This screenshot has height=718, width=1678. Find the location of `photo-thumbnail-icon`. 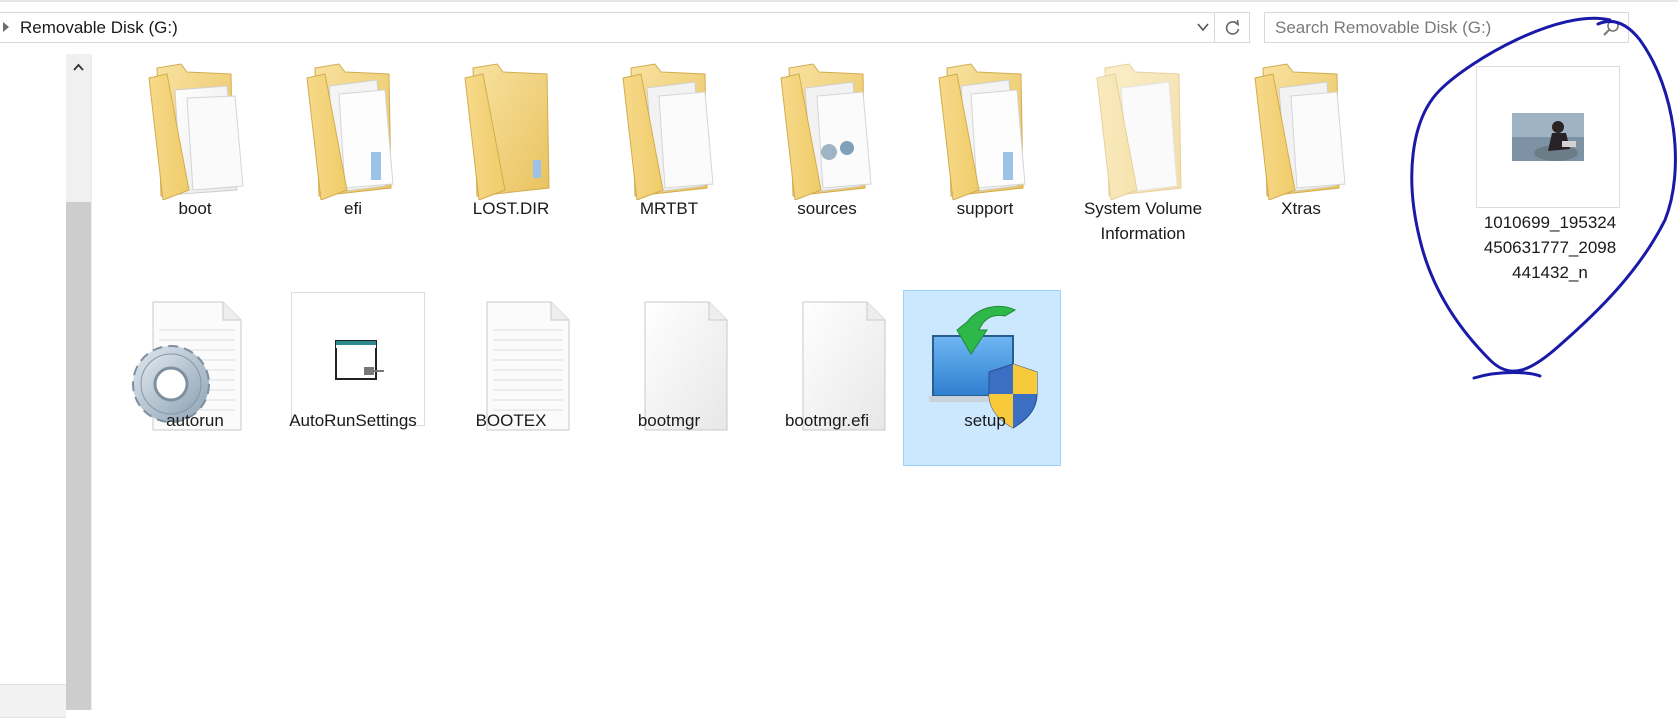

photo-thumbnail-icon is located at coordinates (1548, 137).